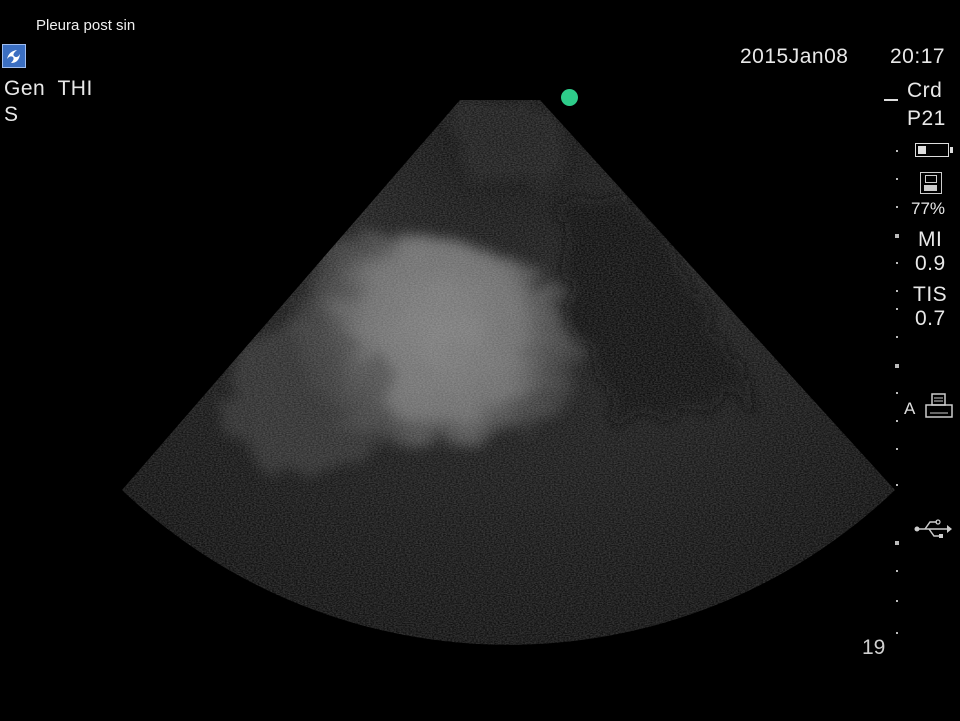 The image size is (960, 721). What do you see at coordinates (926, 118) in the screenshot?
I see `probe-label: P21` at bounding box center [926, 118].